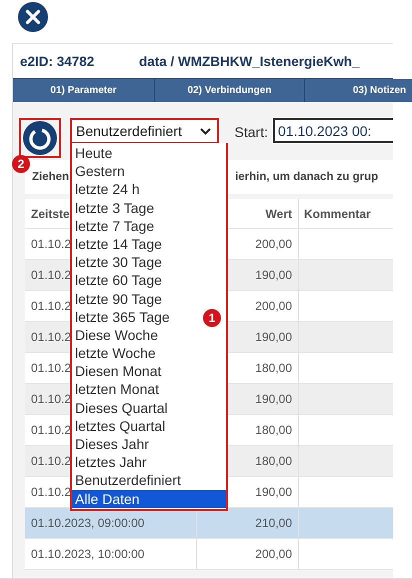 This screenshot has height=579, width=412. What do you see at coordinates (87, 523) in the screenshot?
I see `table-cell: 01.10.2023, 09:00:00` at bounding box center [87, 523].